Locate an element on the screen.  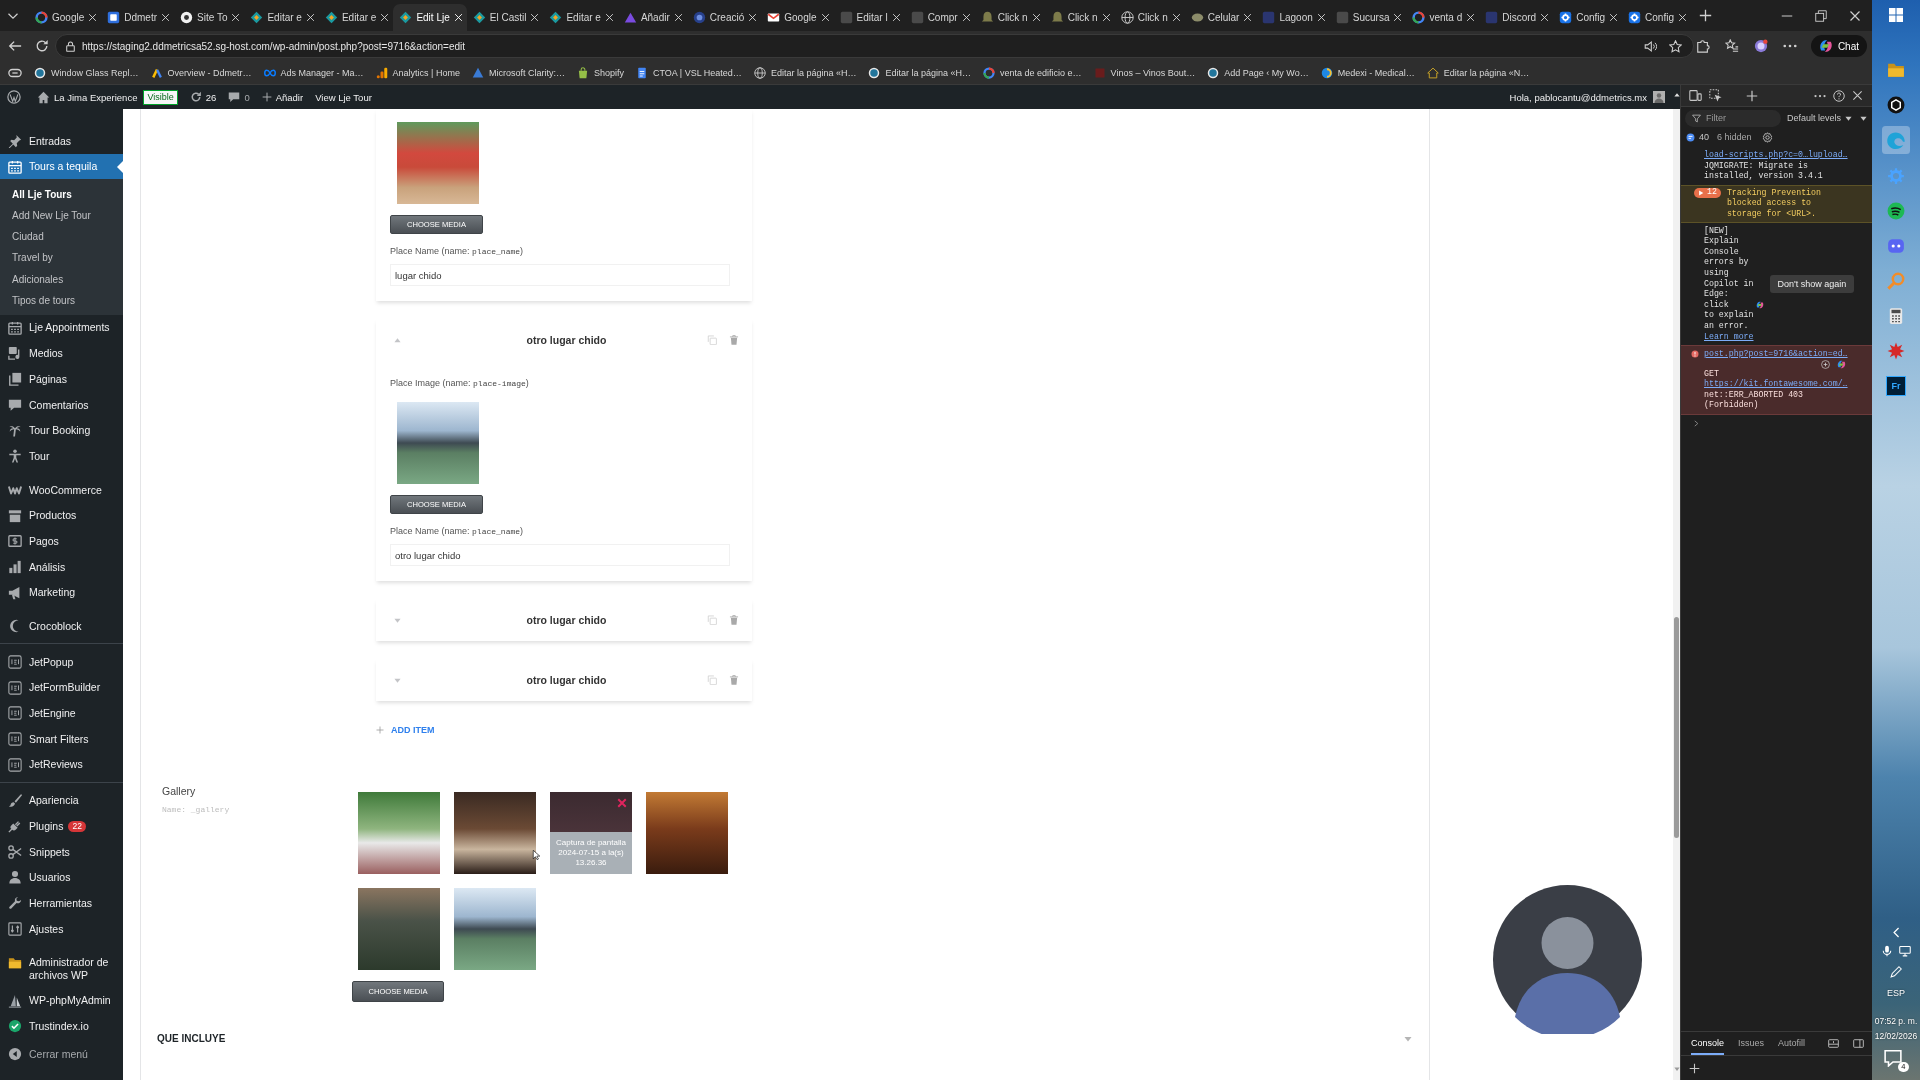
learn-more-link: Learn more is located at coordinates (1729, 336).